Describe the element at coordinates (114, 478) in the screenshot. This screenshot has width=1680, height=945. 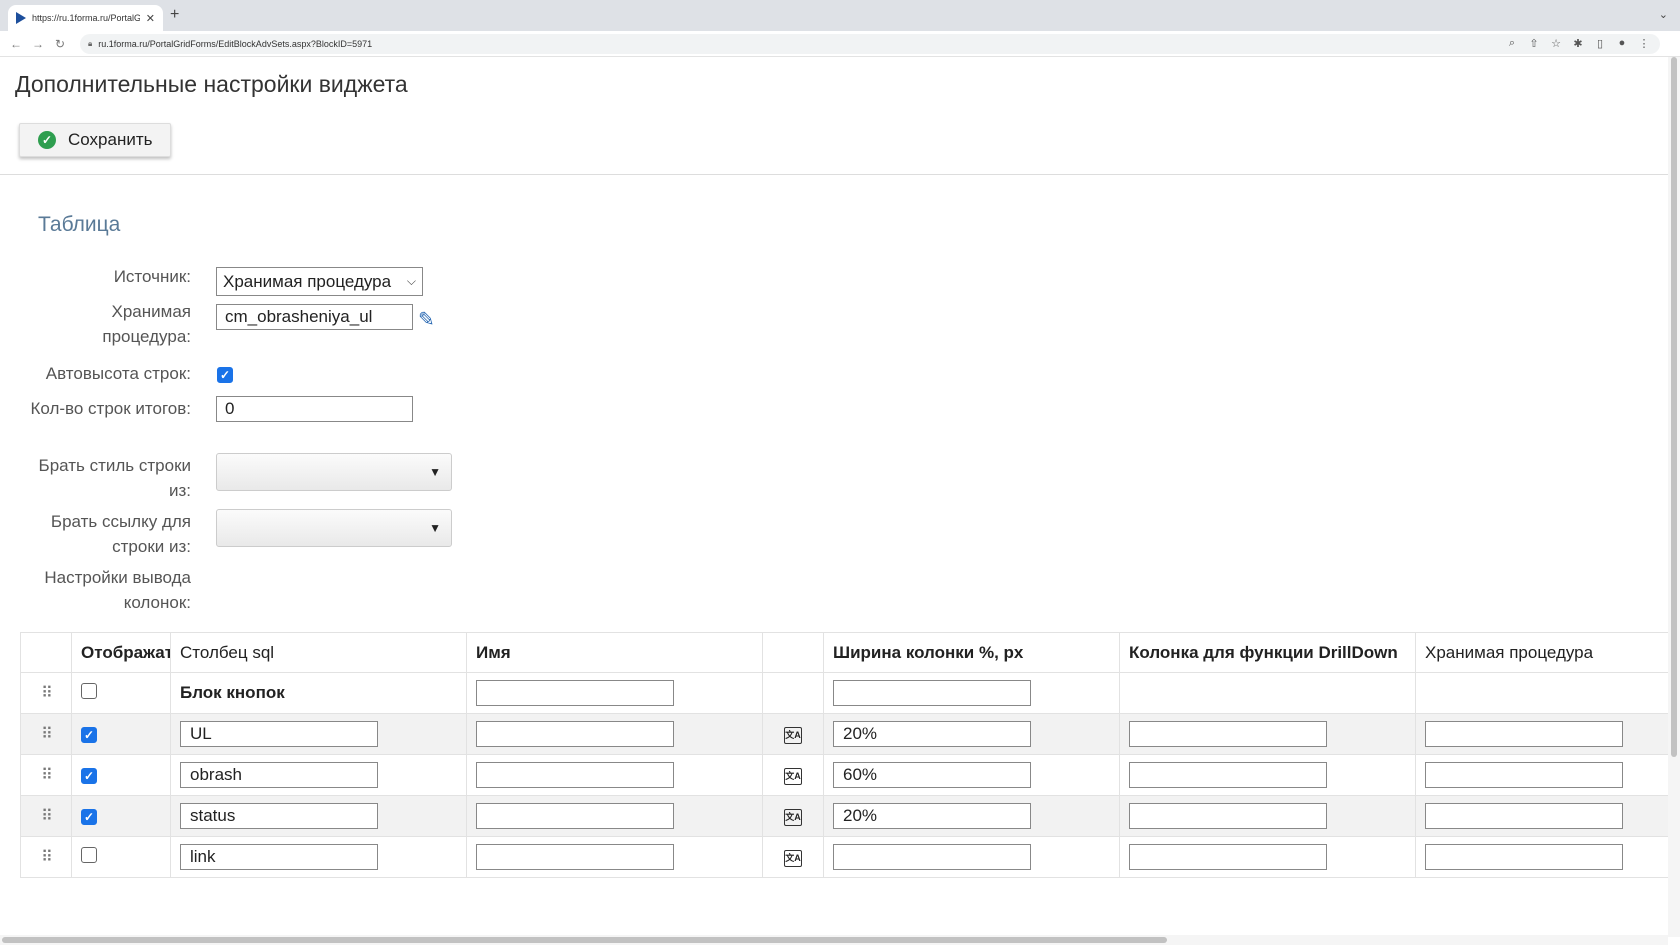
I see `row-style-label: Брать стиль строки из:` at that location.